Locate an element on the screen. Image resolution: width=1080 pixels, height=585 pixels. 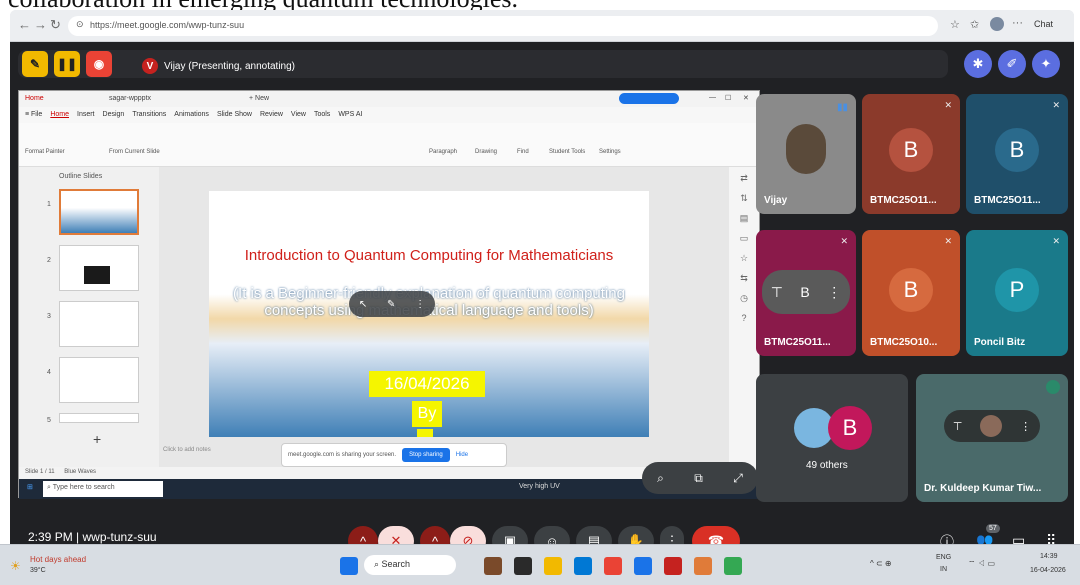
favorites-icon: ✩ is located at coordinates (974, 24).